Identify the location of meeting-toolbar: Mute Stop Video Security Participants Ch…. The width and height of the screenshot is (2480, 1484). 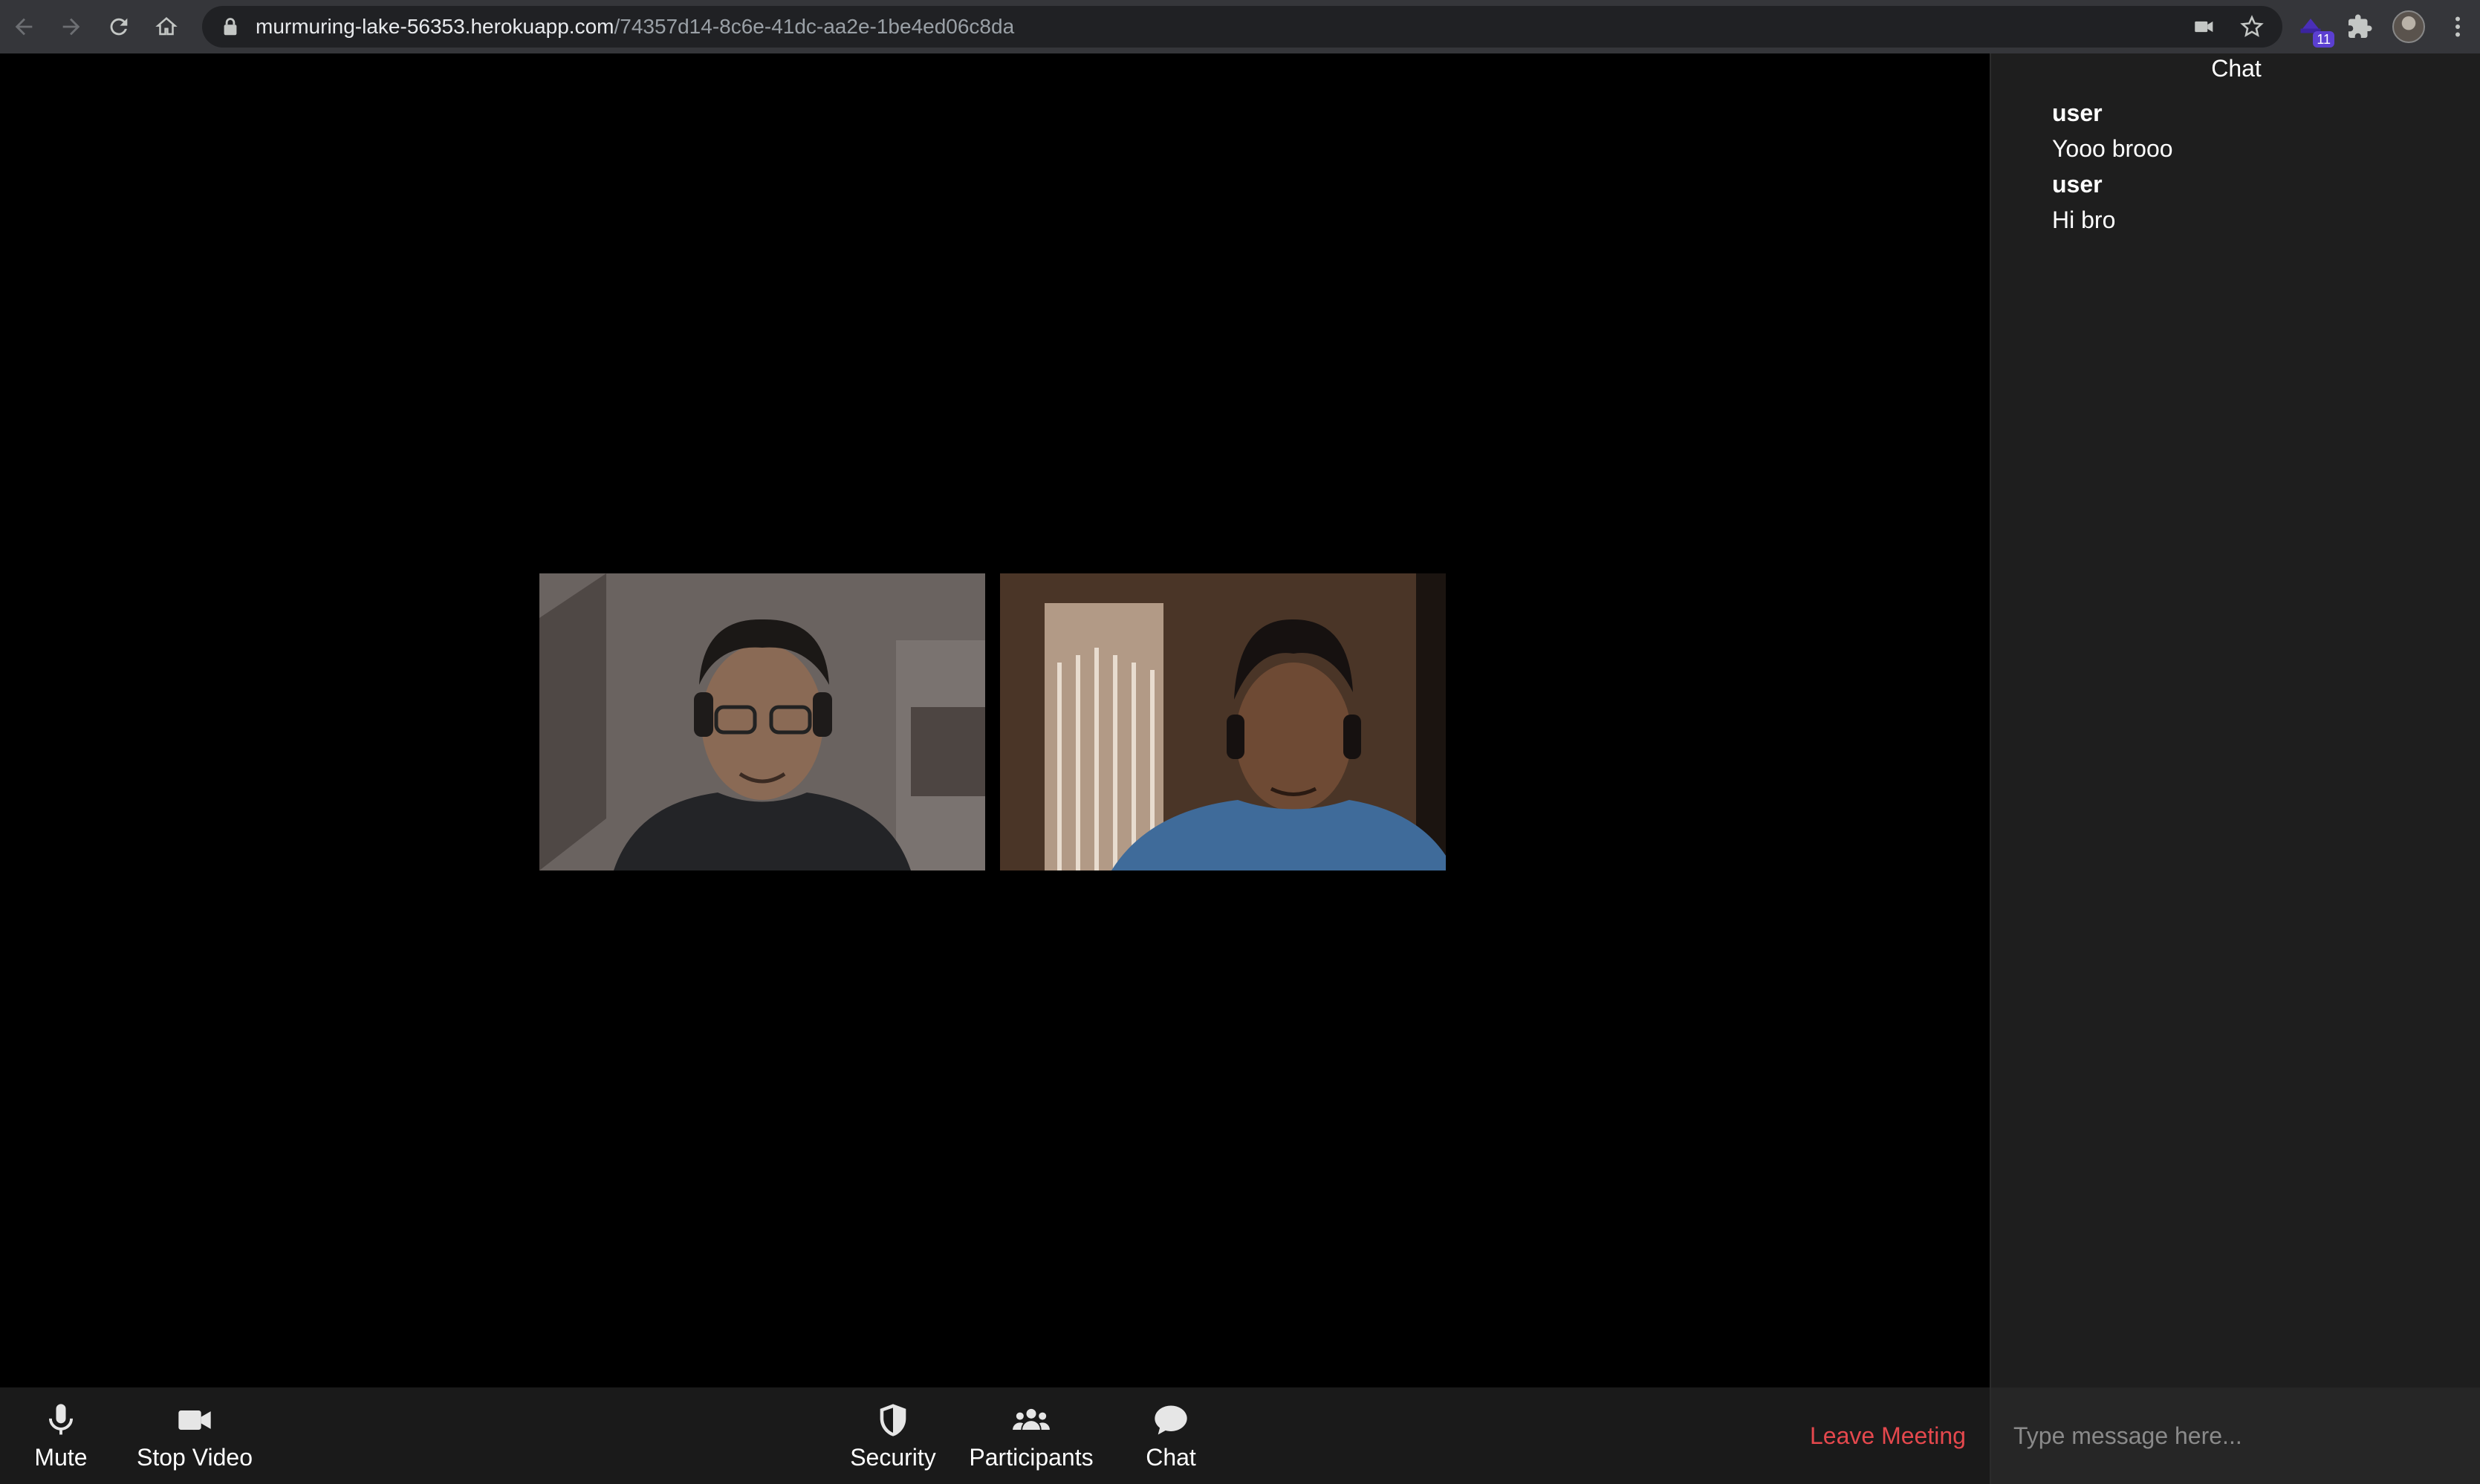
(995, 1436).